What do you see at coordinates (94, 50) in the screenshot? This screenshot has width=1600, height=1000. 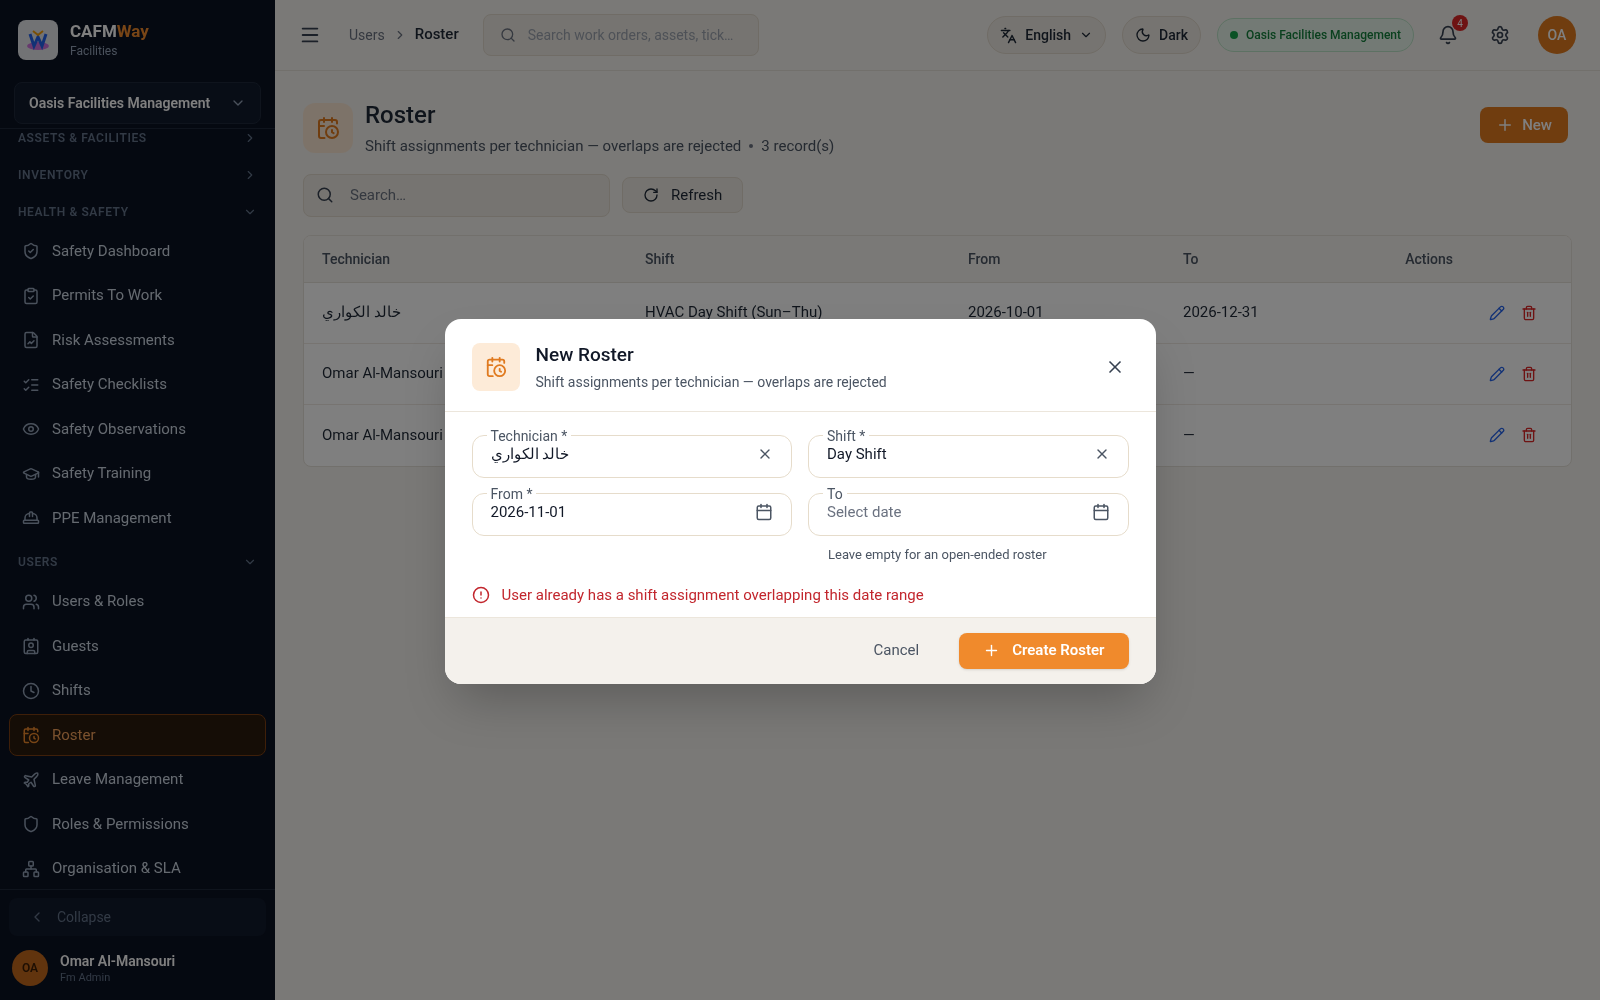 I see `brand-subtitle: Facilities` at bounding box center [94, 50].